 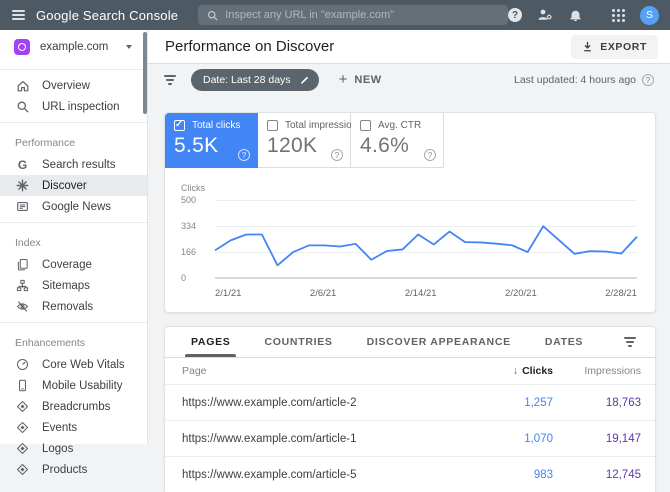 I want to click on page-url-cell: https://www.example.com/article-1, so click(x=312, y=439).